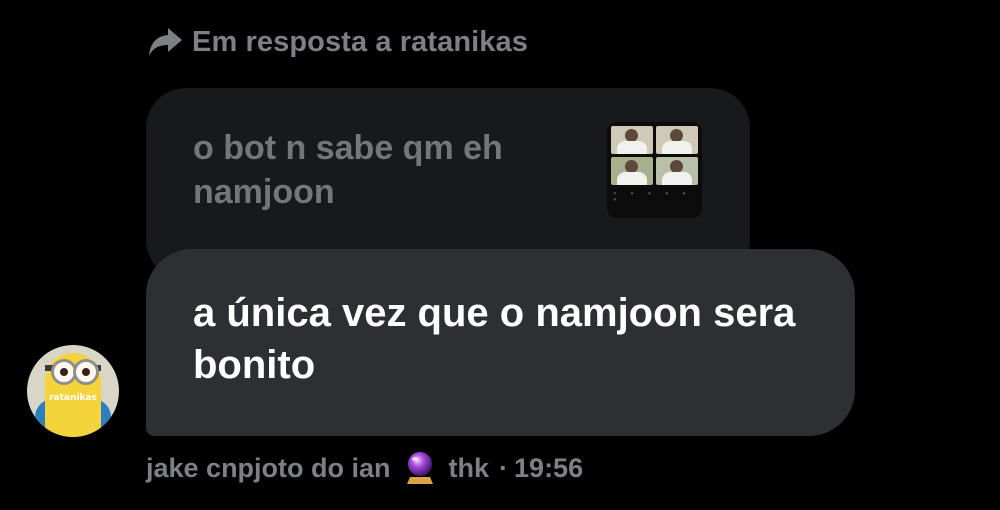  I want to click on image-thumbnail: ● ● ● ● ● ●, so click(654, 170).